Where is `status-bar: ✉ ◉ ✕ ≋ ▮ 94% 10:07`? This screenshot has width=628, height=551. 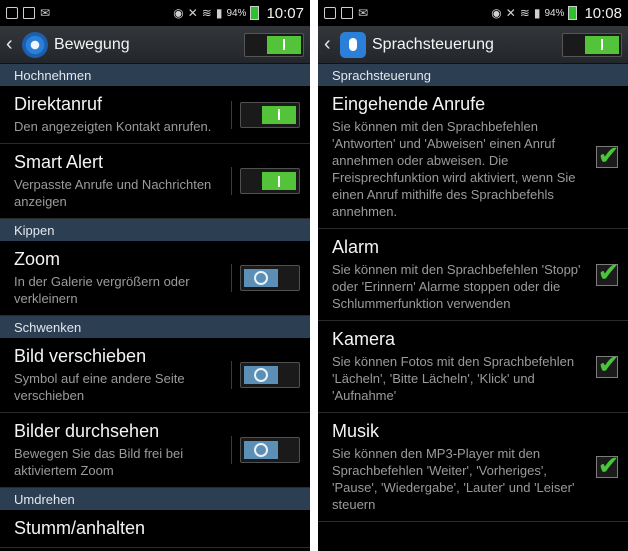 status-bar: ✉ ◉ ✕ ≋ ▮ 94% 10:07 is located at coordinates (155, 13).